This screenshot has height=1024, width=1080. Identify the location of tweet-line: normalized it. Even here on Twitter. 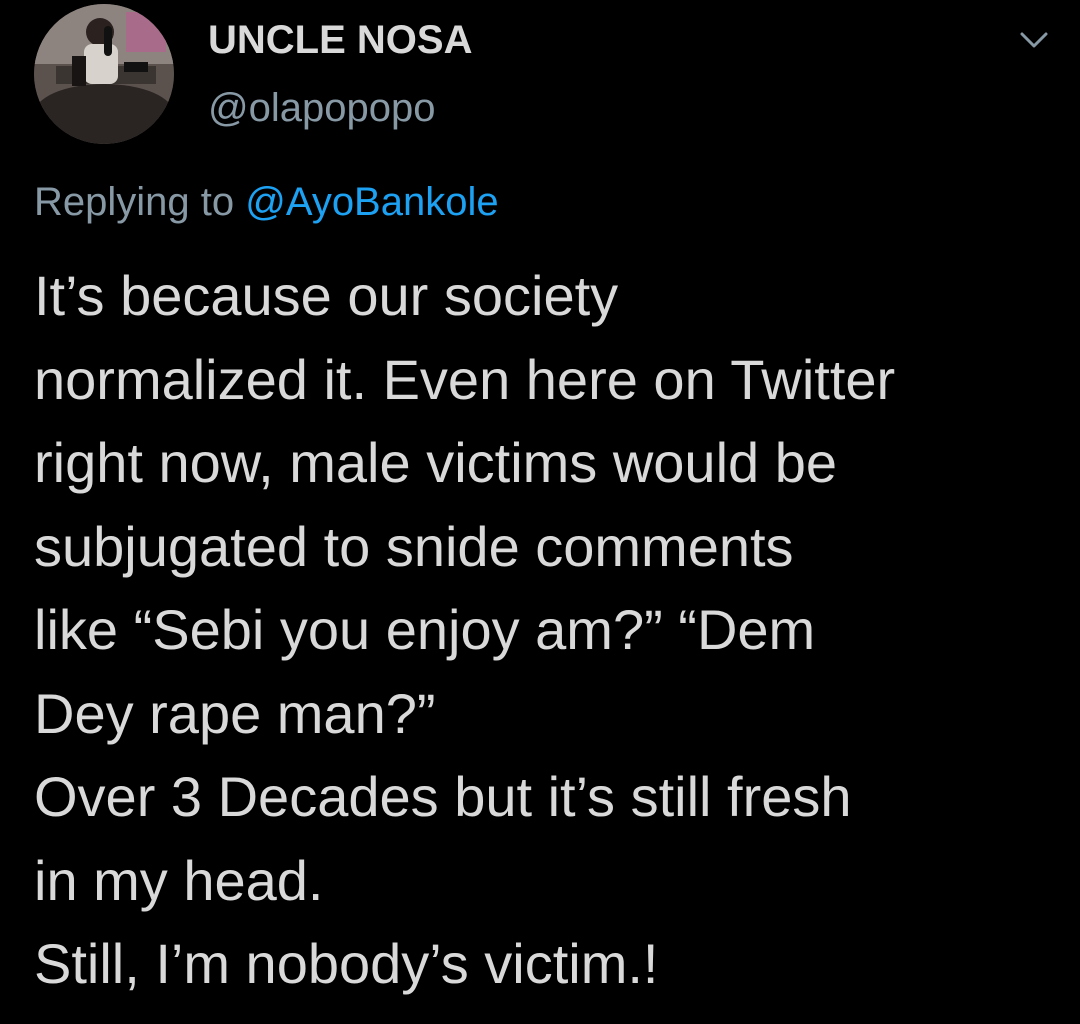
(465, 379).